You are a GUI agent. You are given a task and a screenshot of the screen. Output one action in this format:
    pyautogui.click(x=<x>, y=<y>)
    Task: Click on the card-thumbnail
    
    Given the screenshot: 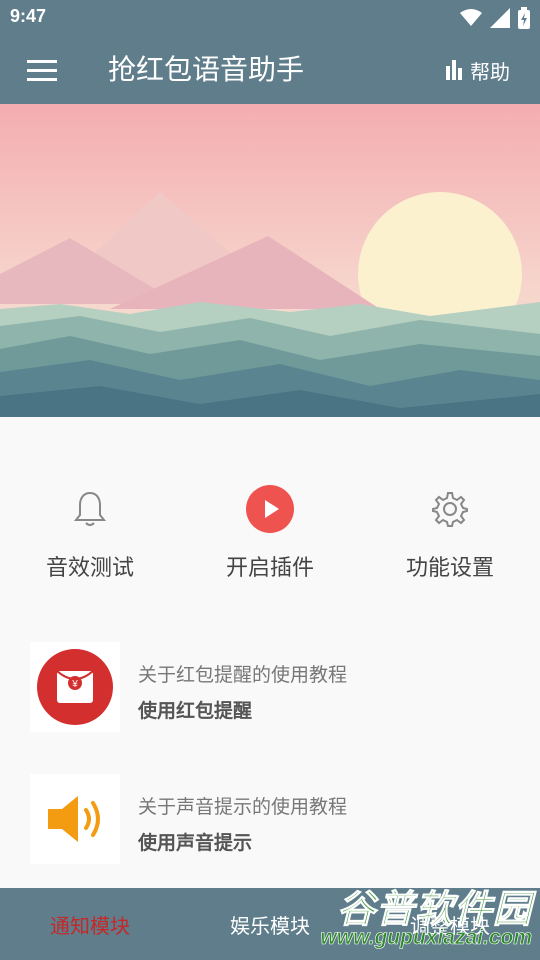 What is the action you would take?
    pyautogui.click(x=75, y=819)
    